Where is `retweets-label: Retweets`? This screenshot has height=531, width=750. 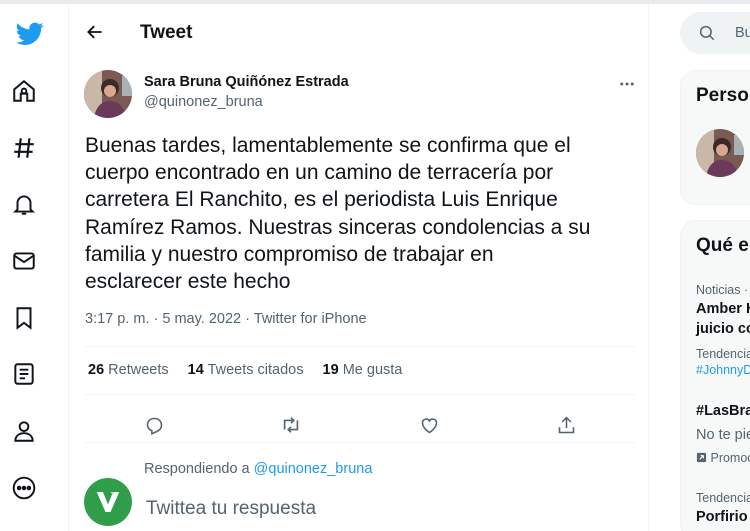
retweets-label: Retweets is located at coordinates (138, 370).